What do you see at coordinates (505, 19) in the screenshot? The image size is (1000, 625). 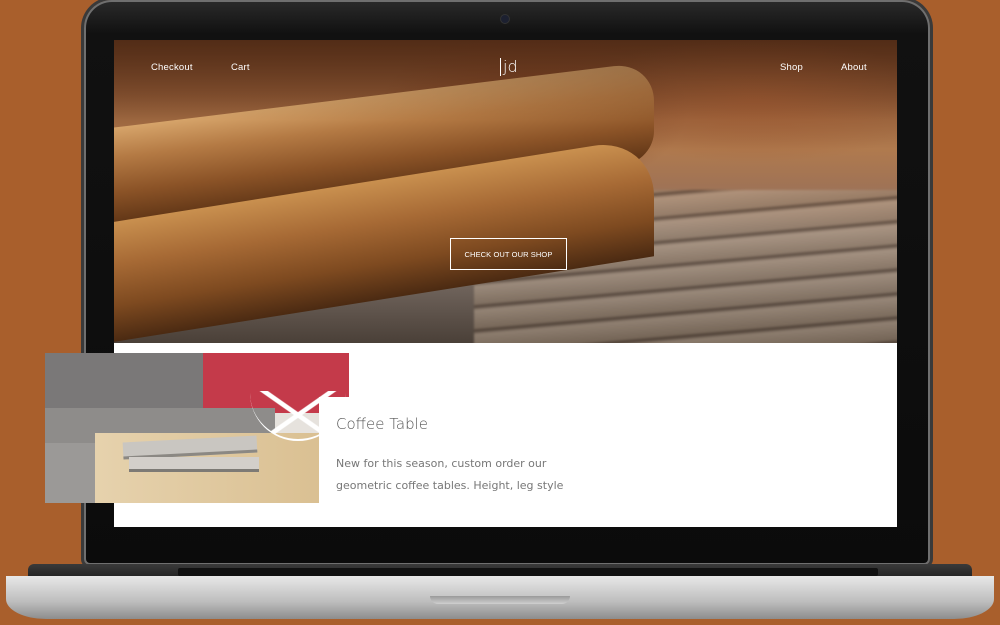 I see `camera-icon` at bounding box center [505, 19].